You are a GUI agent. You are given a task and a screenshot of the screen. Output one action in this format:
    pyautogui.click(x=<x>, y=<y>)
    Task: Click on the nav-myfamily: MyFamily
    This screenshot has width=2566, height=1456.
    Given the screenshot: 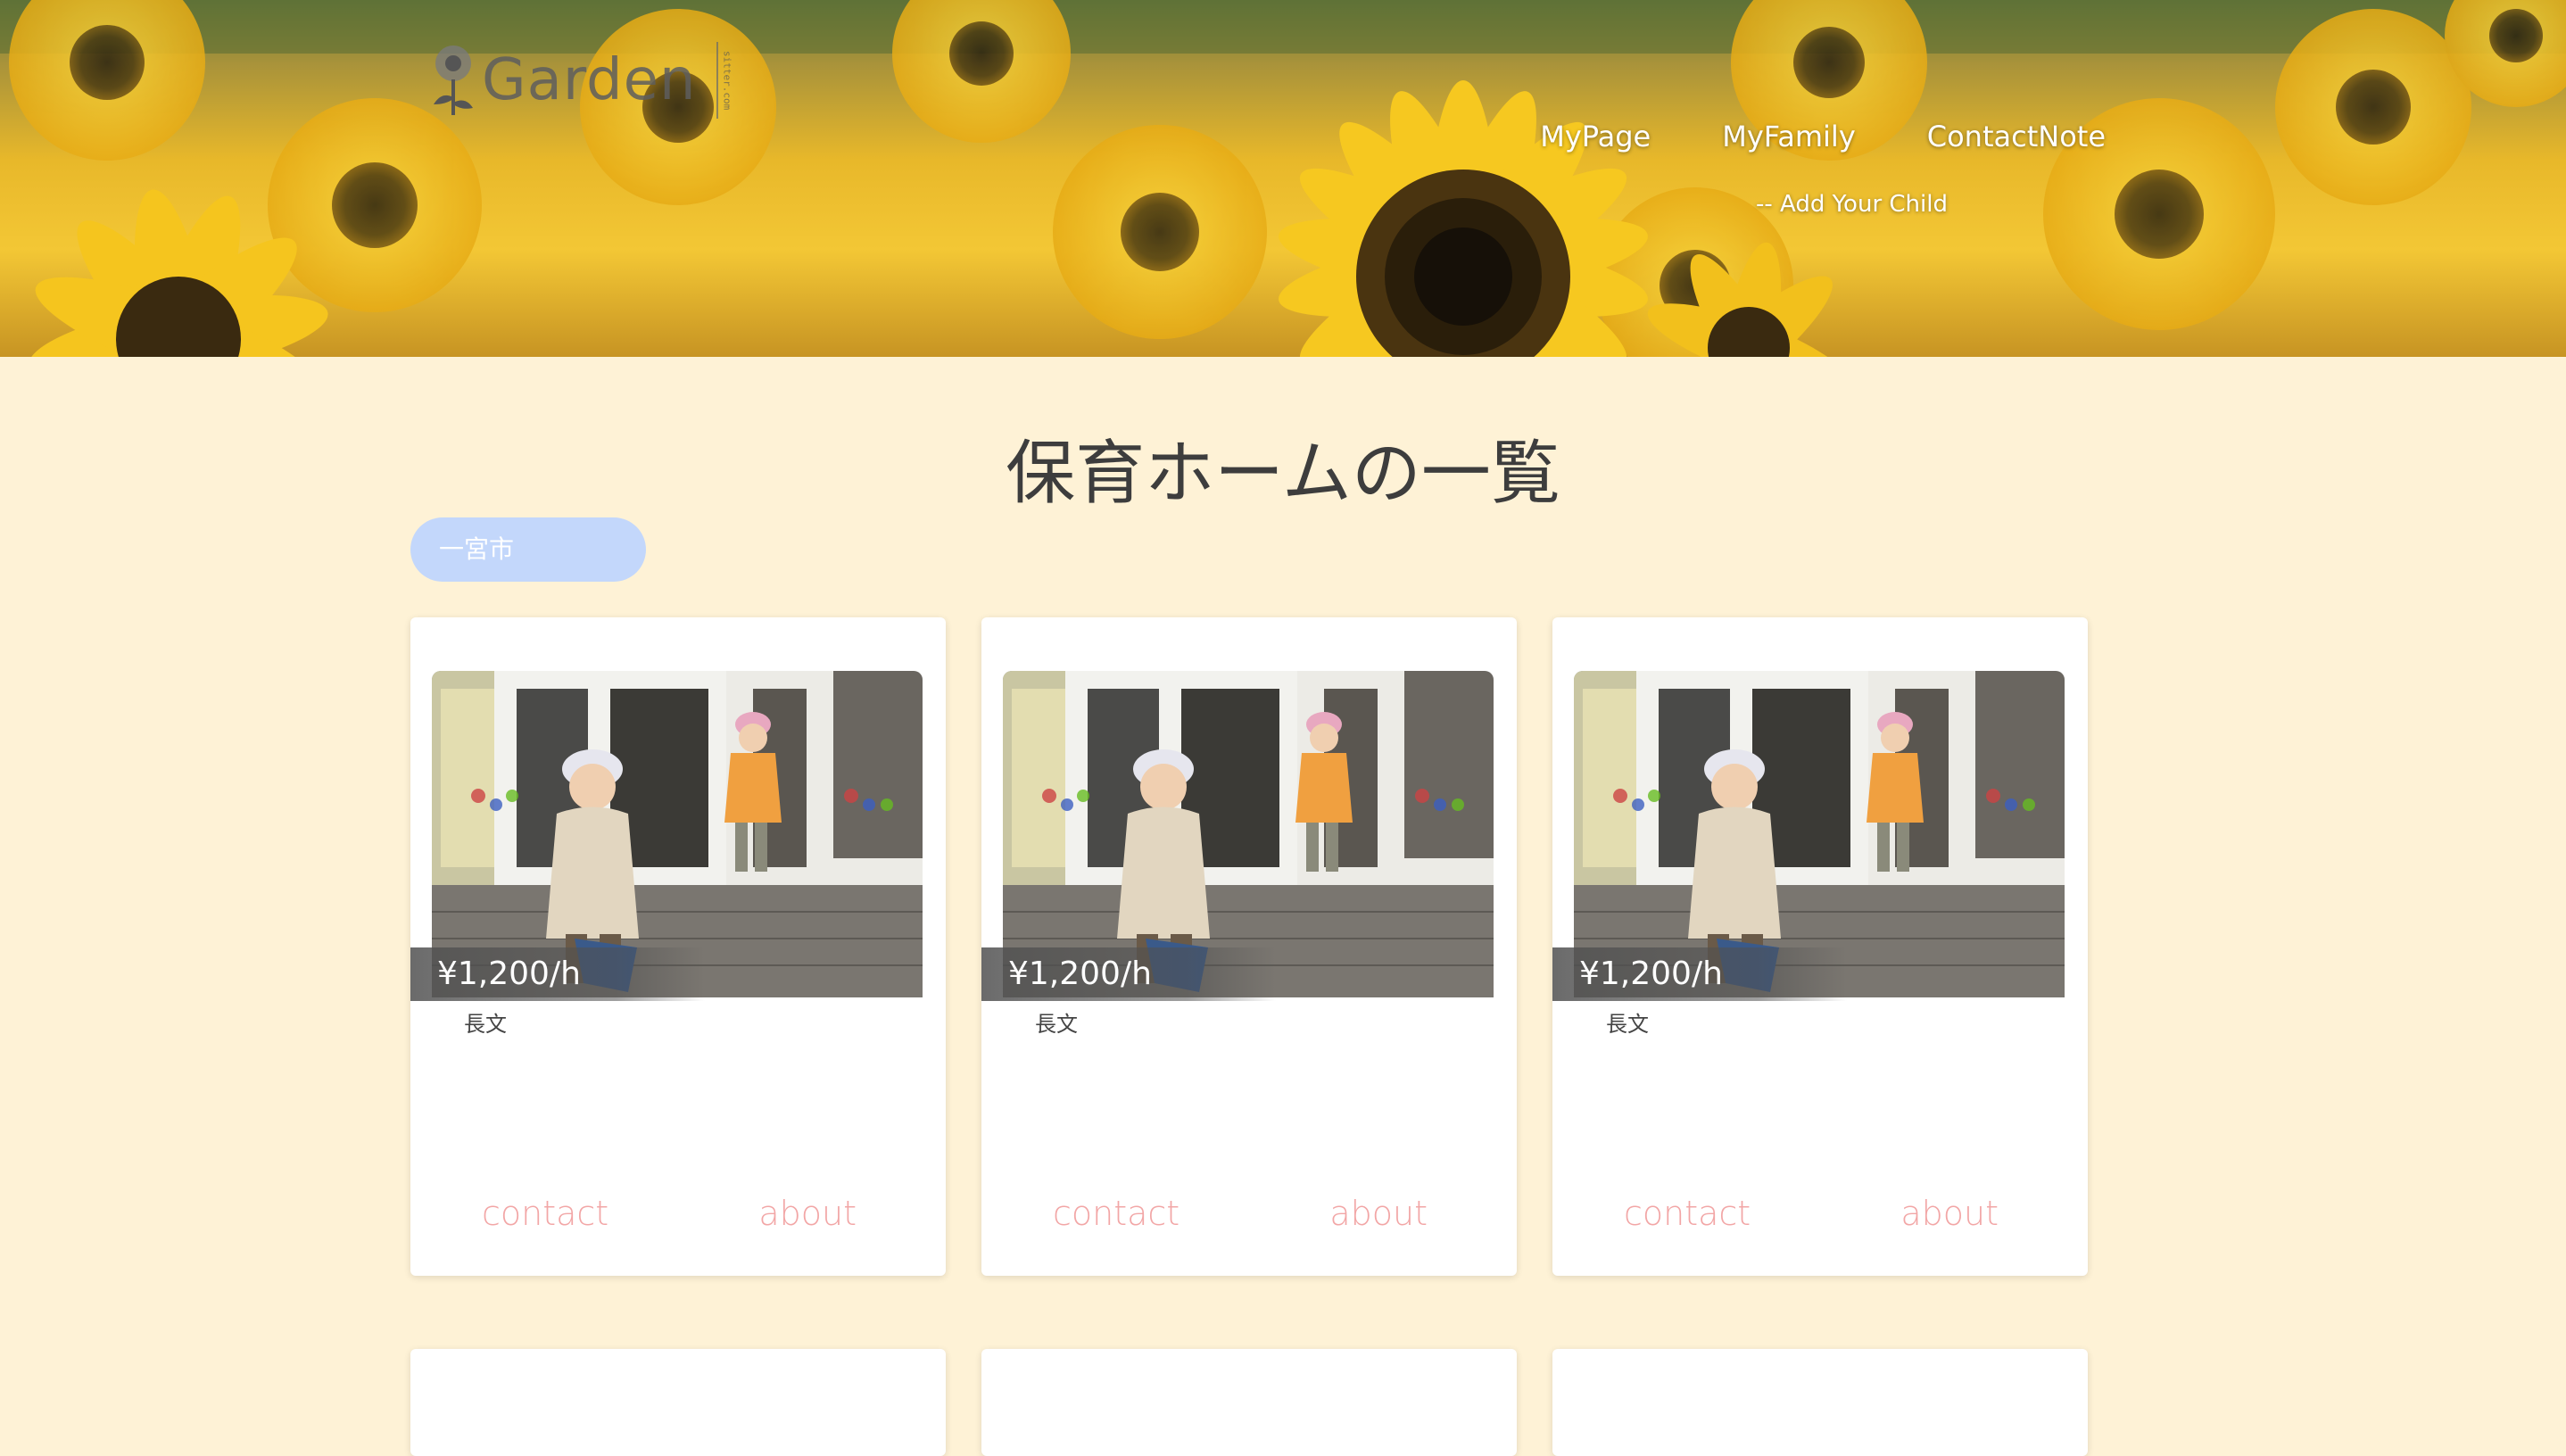 What is the action you would take?
    pyautogui.click(x=1789, y=136)
    